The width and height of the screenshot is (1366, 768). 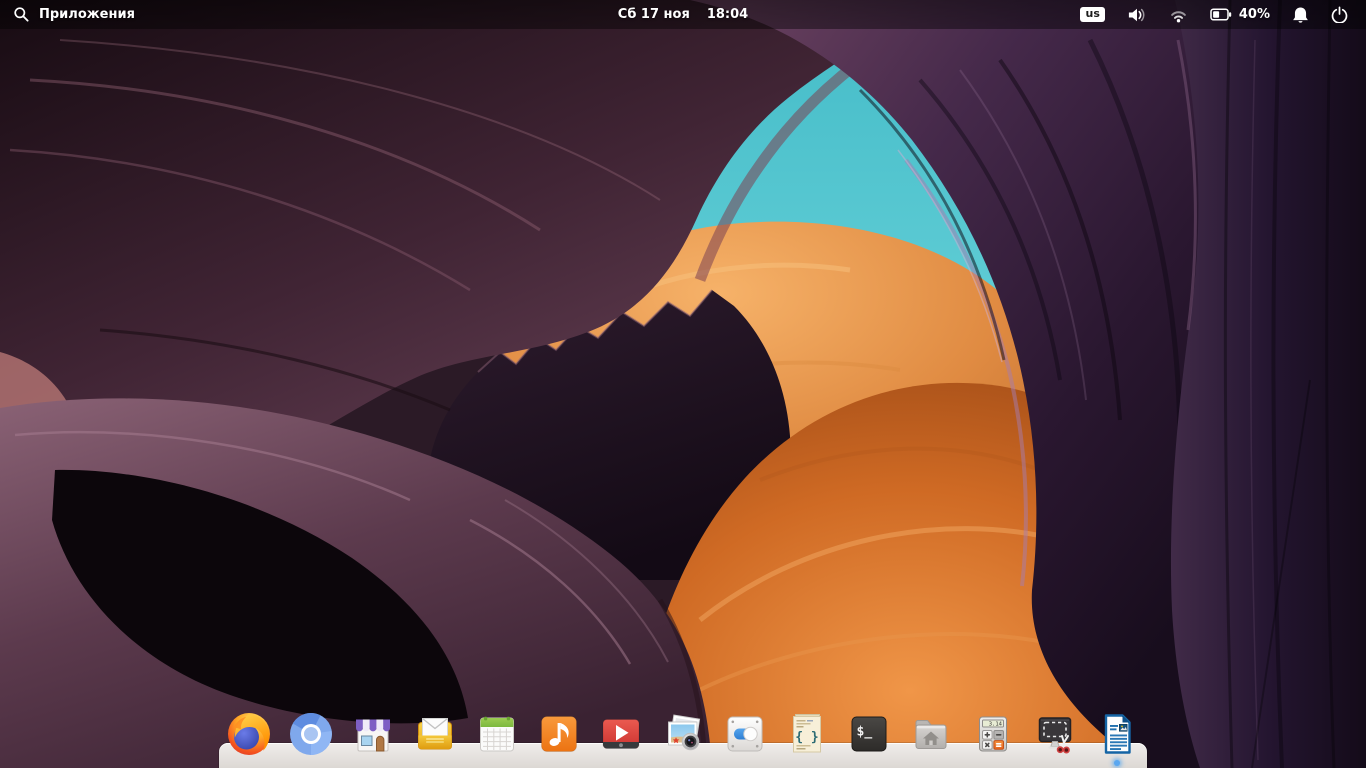 I want to click on bell-icon, so click(x=1300, y=15).